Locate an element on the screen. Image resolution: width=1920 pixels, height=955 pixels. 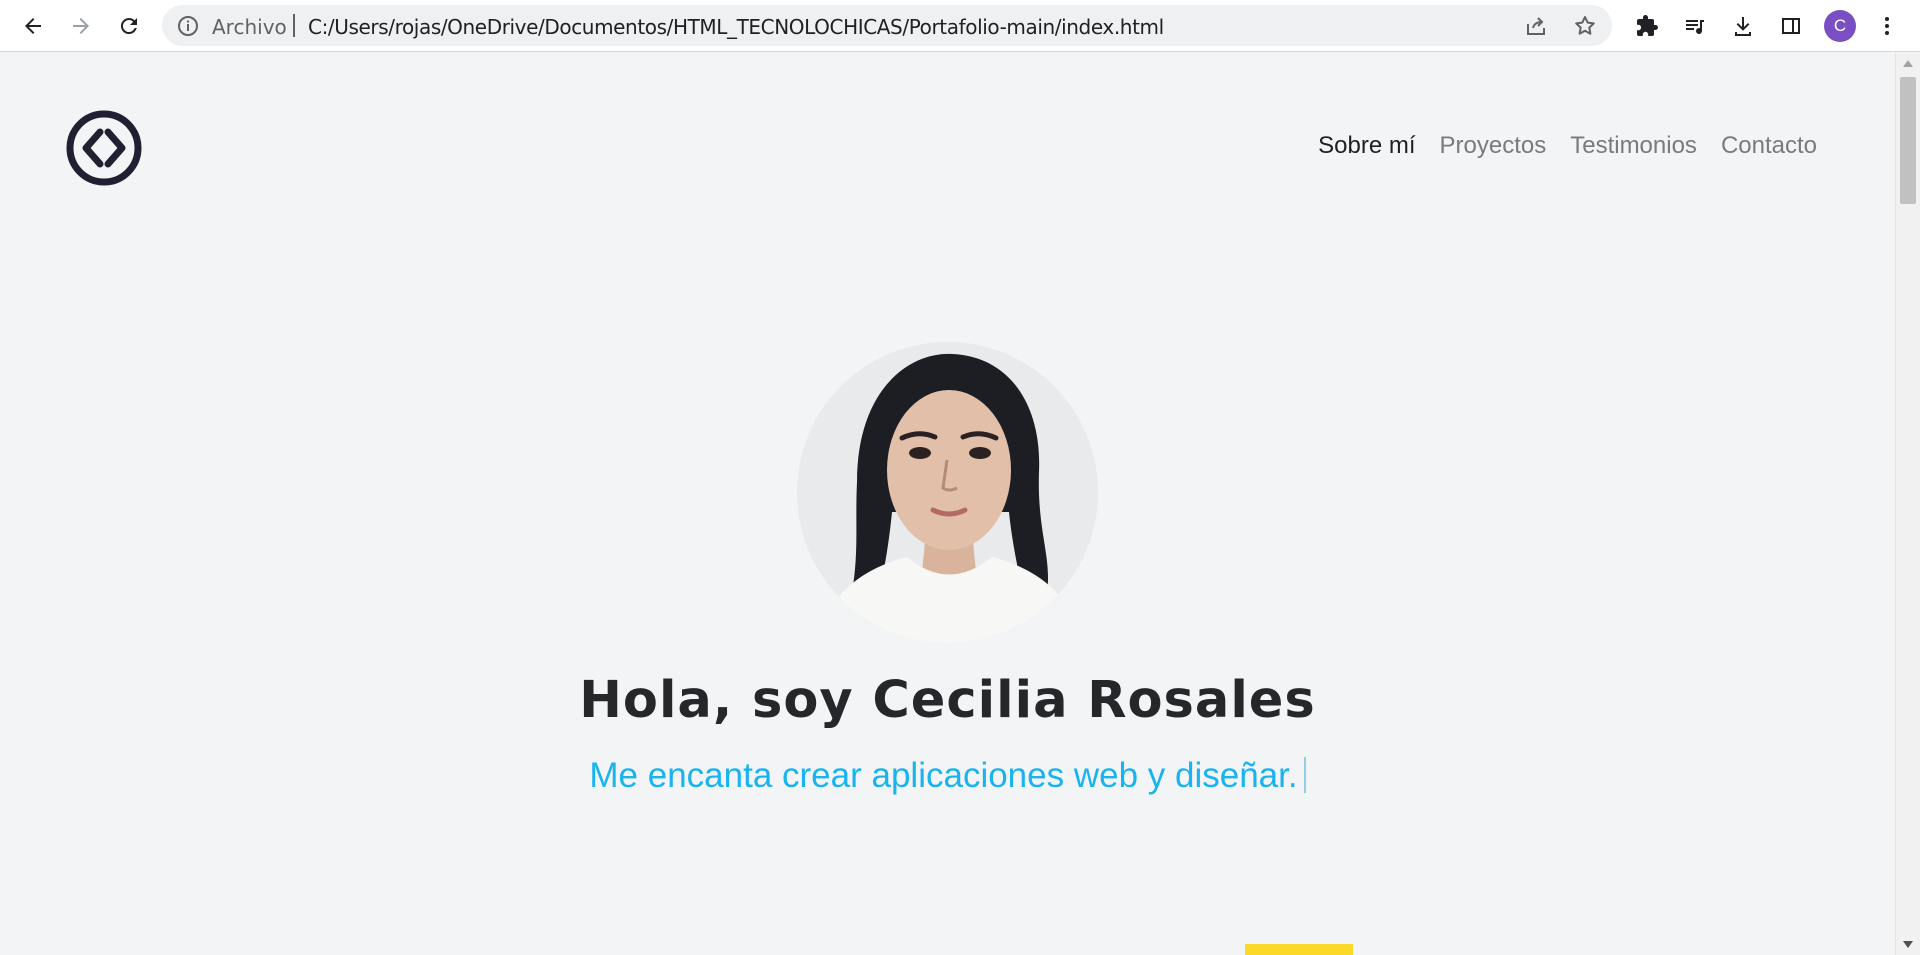
extensions-icon is located at coordinates (1647, 25).